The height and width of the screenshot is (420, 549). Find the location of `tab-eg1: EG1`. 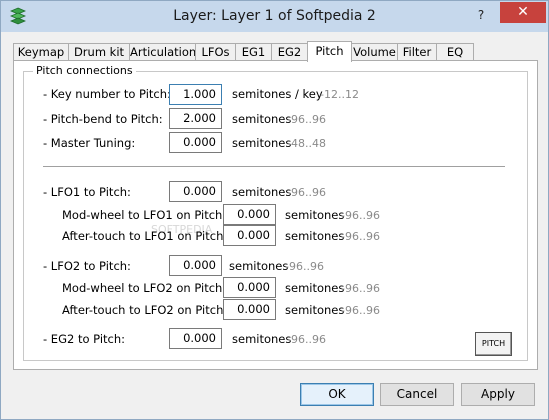

tab-eg1: EG1 is located at coordinates (253, 52).